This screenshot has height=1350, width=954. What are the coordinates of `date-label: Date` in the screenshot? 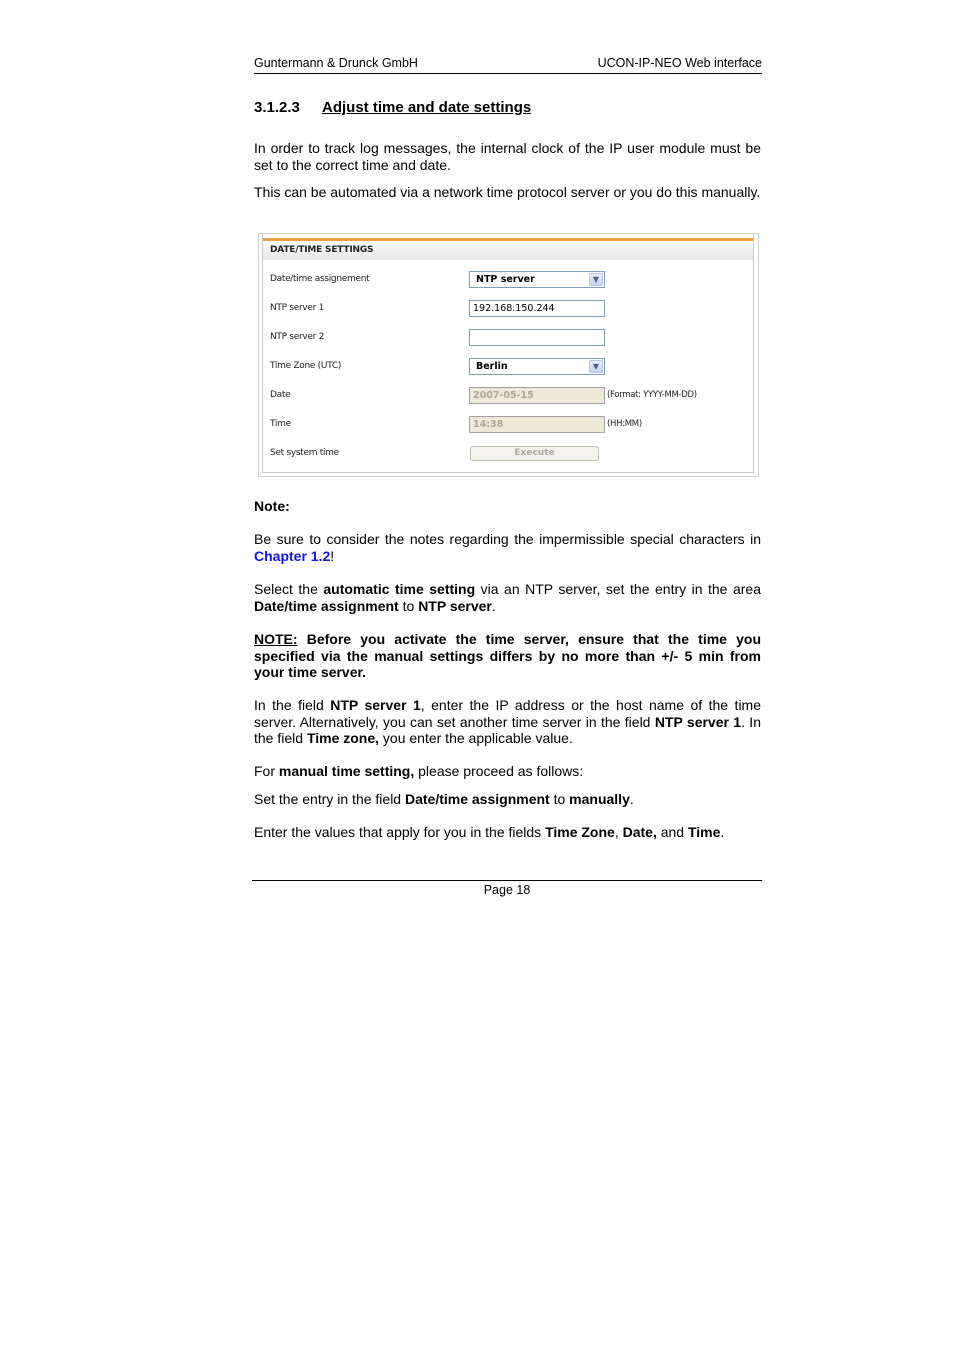 It's located at (280, 395).